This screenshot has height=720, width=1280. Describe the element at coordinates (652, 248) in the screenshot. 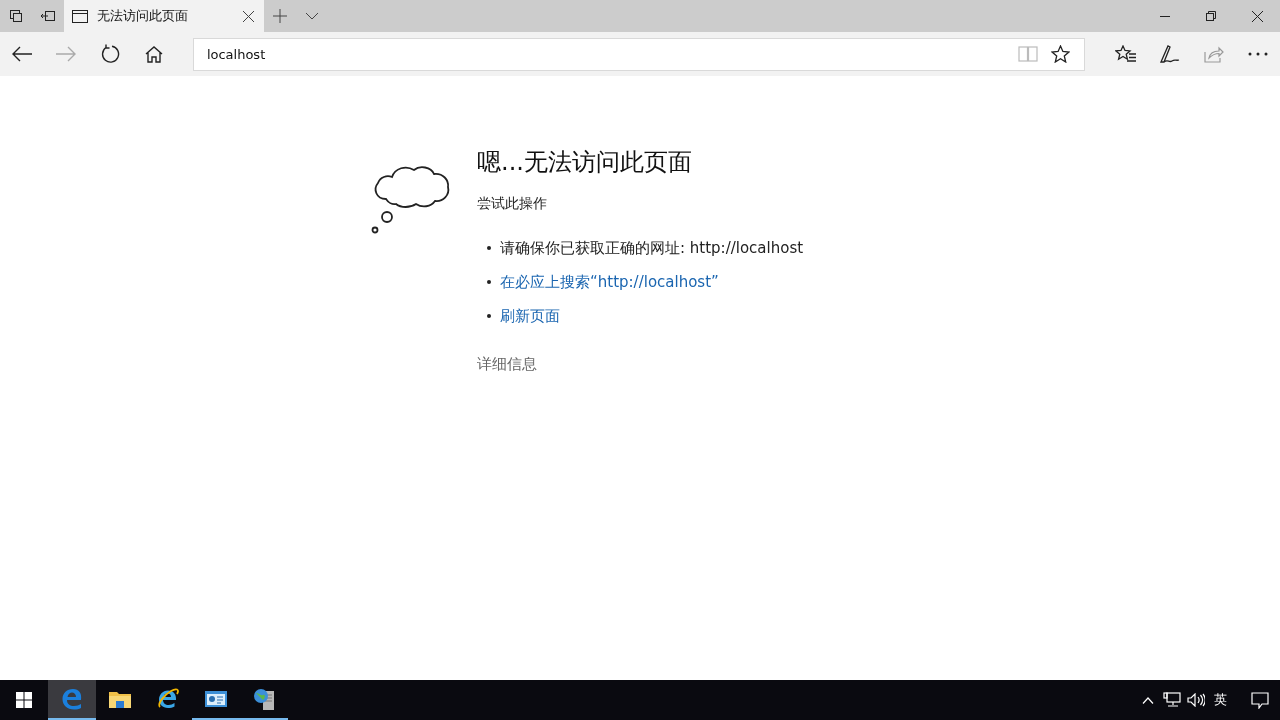

I see `suggestion-text: 请确保你已获取正确的网址: http://localhost` at that location.